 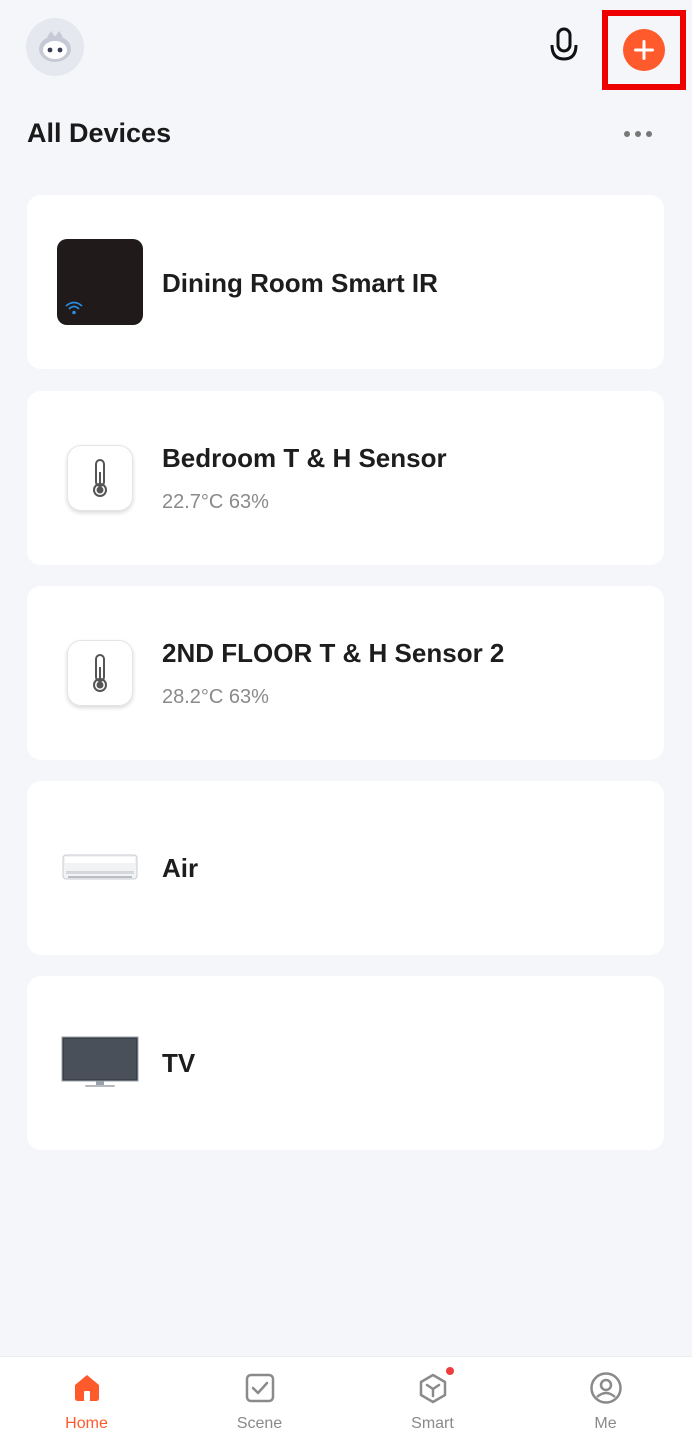 I want to click on air-conditioner-icon, so click(x=100, y=868).